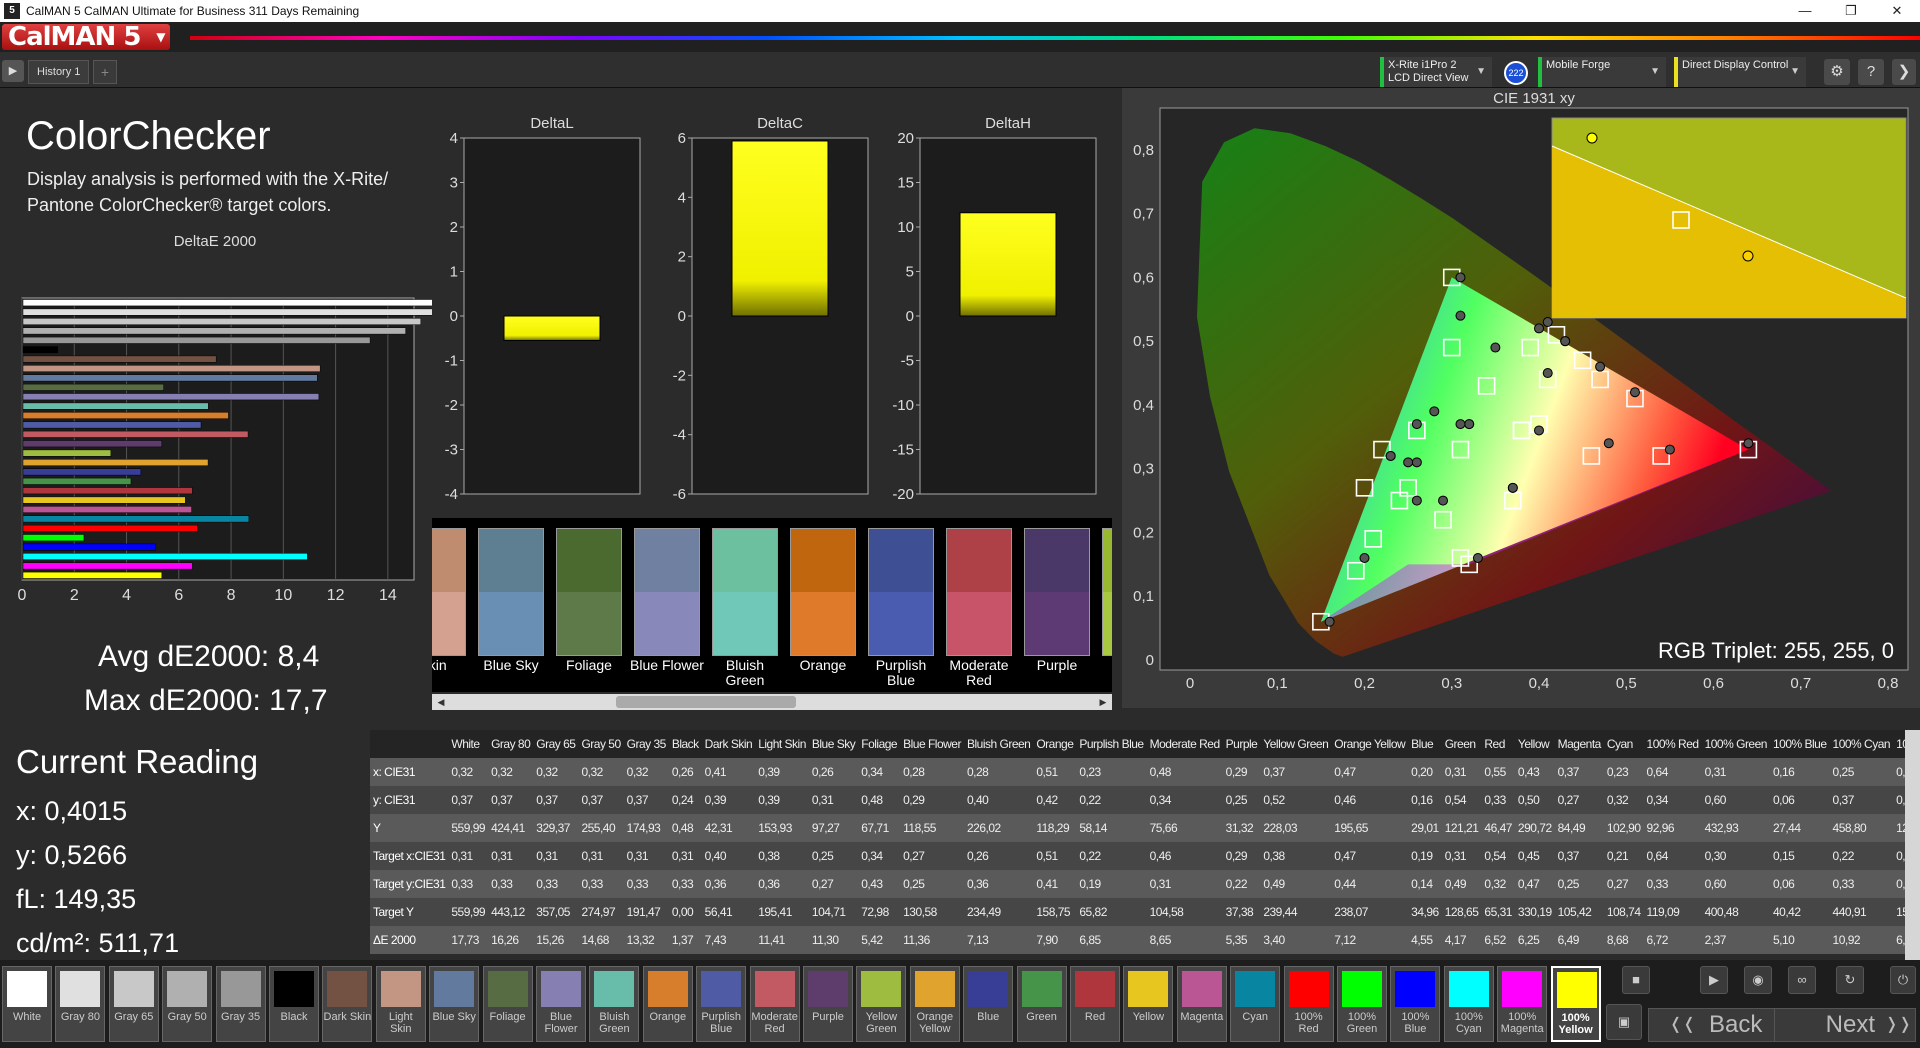  Describe the element at coordinates (1735, 744) in the screenshot. I see `column-header: 100% Green` at that location.